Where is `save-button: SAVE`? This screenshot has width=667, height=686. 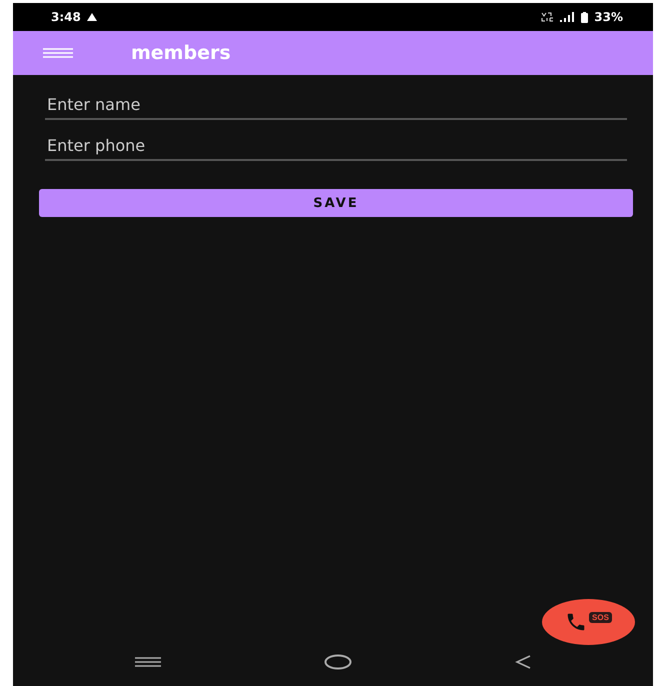
save-button: SAVE is located at coordinates (336, 203).